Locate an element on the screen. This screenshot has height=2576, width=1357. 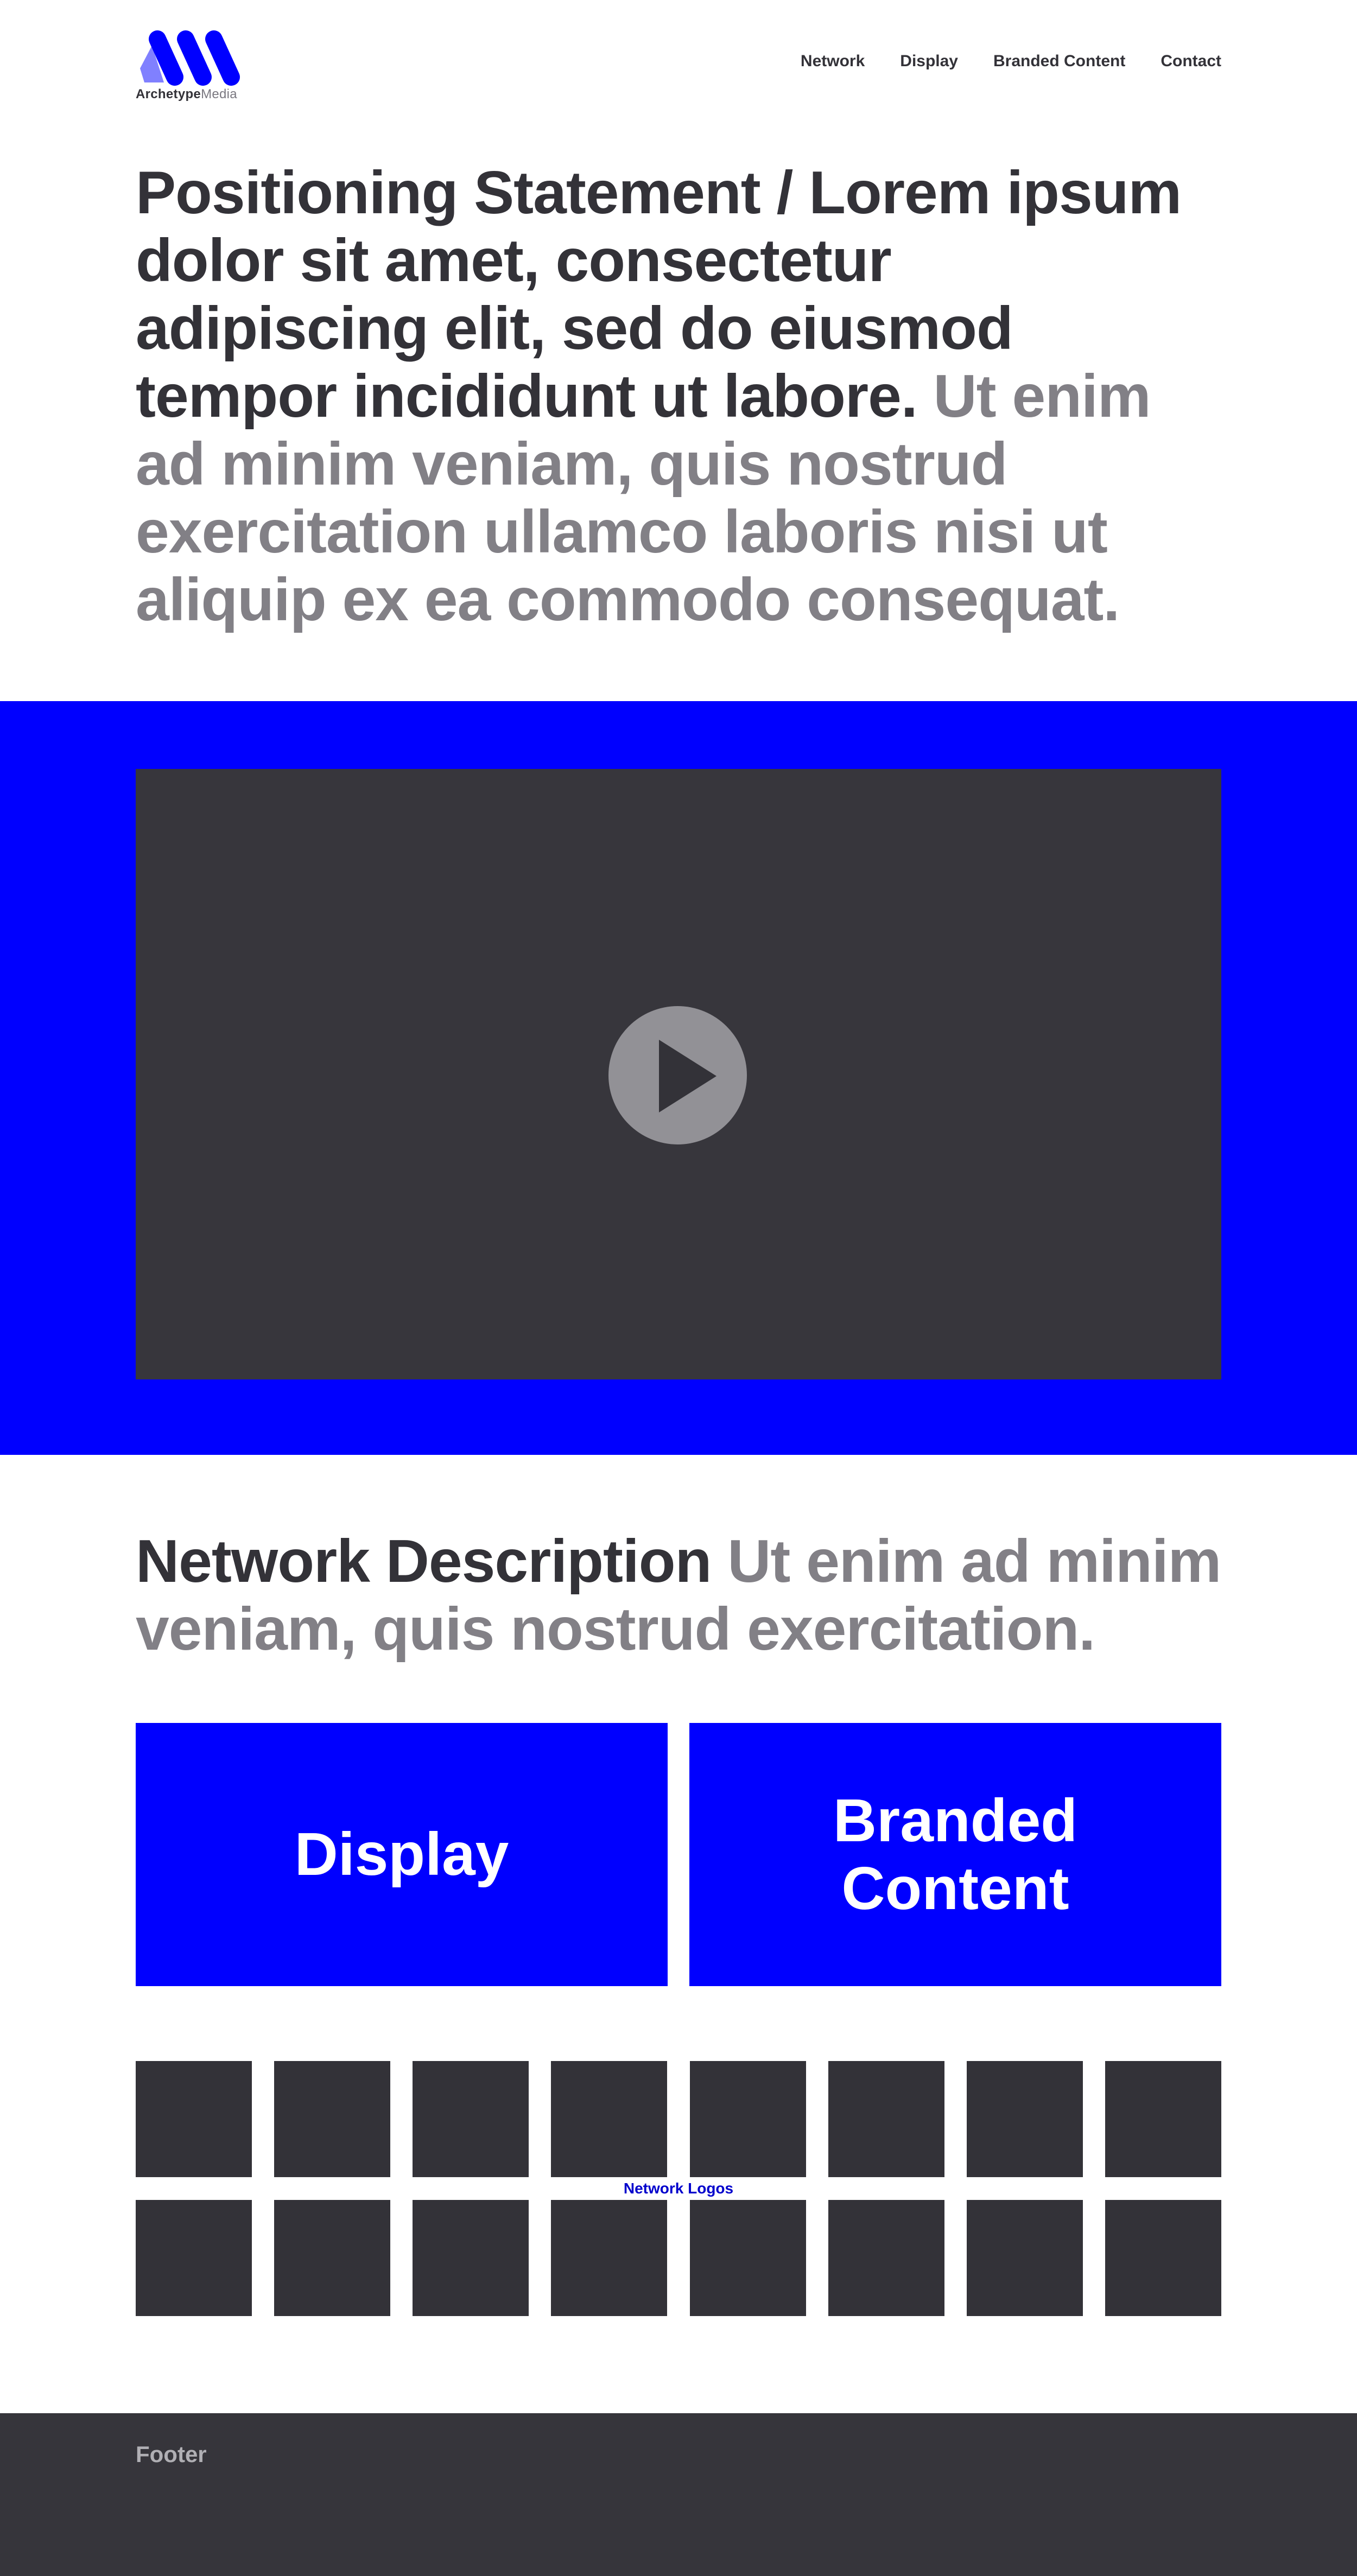
nav-link-branded-content: Branded Content is located at coordinates (1059, 62).